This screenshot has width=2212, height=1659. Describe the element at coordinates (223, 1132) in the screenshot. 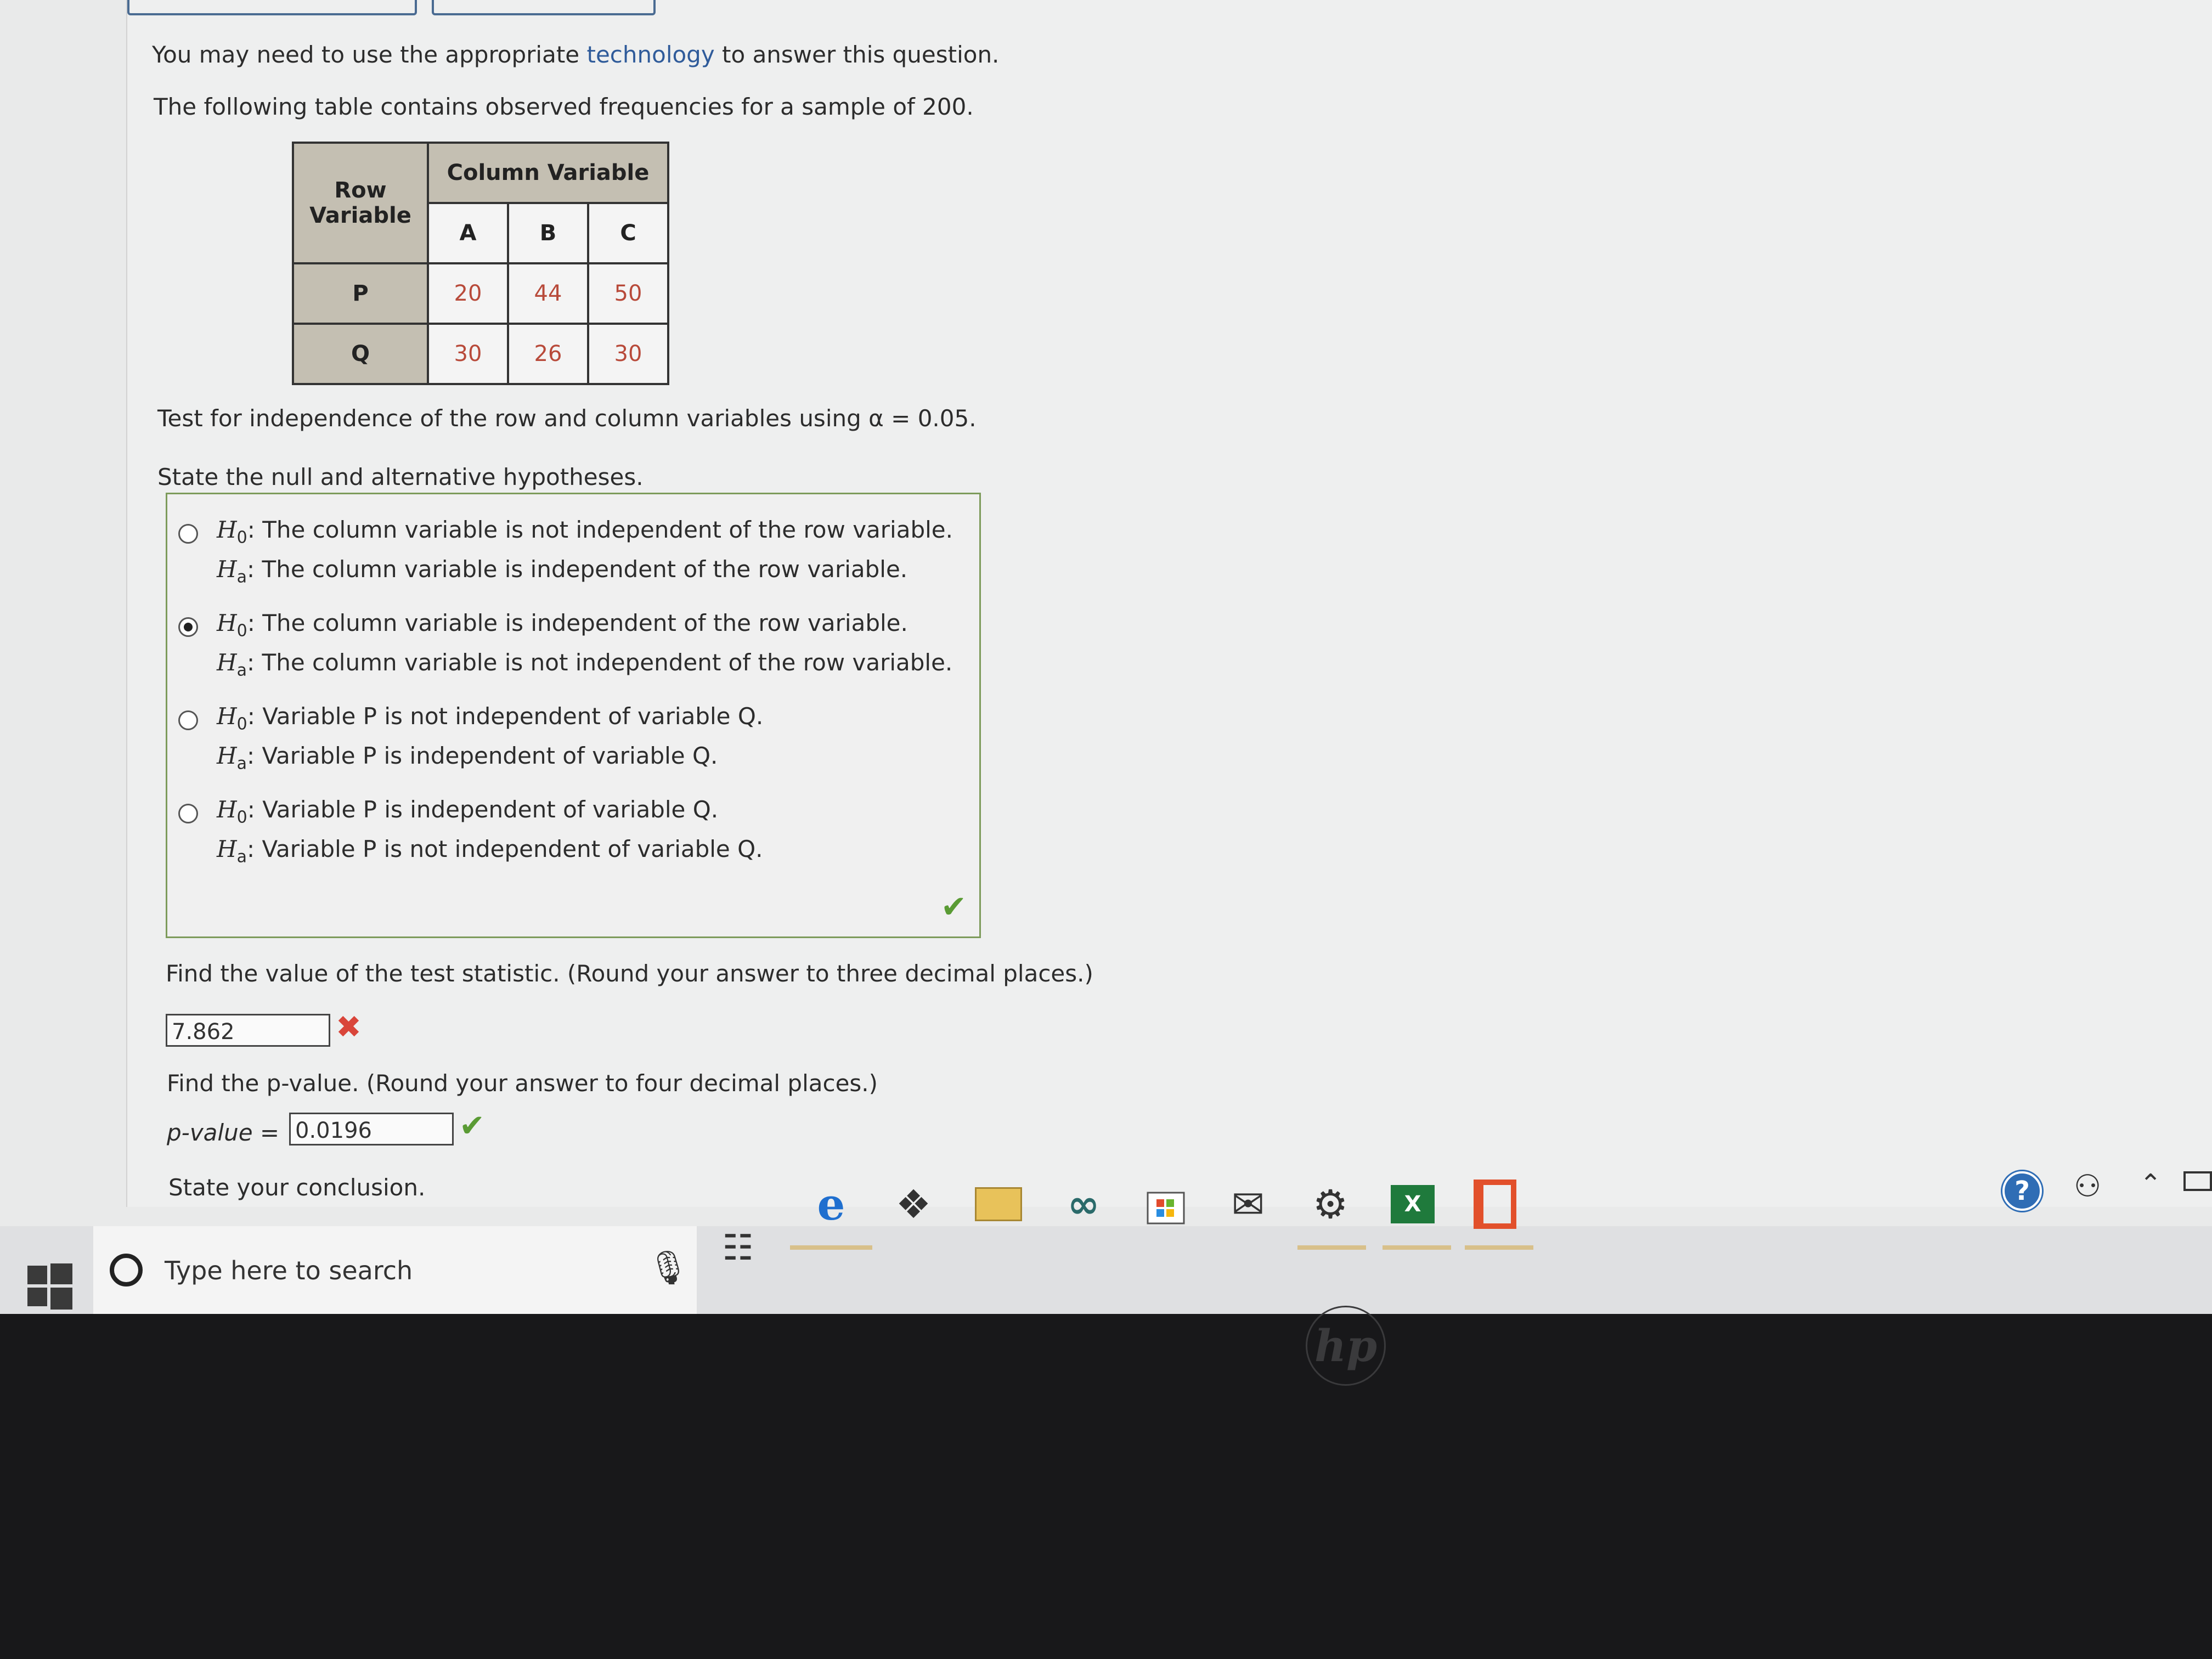

I see `pvalue-label: p-value =` at that location.